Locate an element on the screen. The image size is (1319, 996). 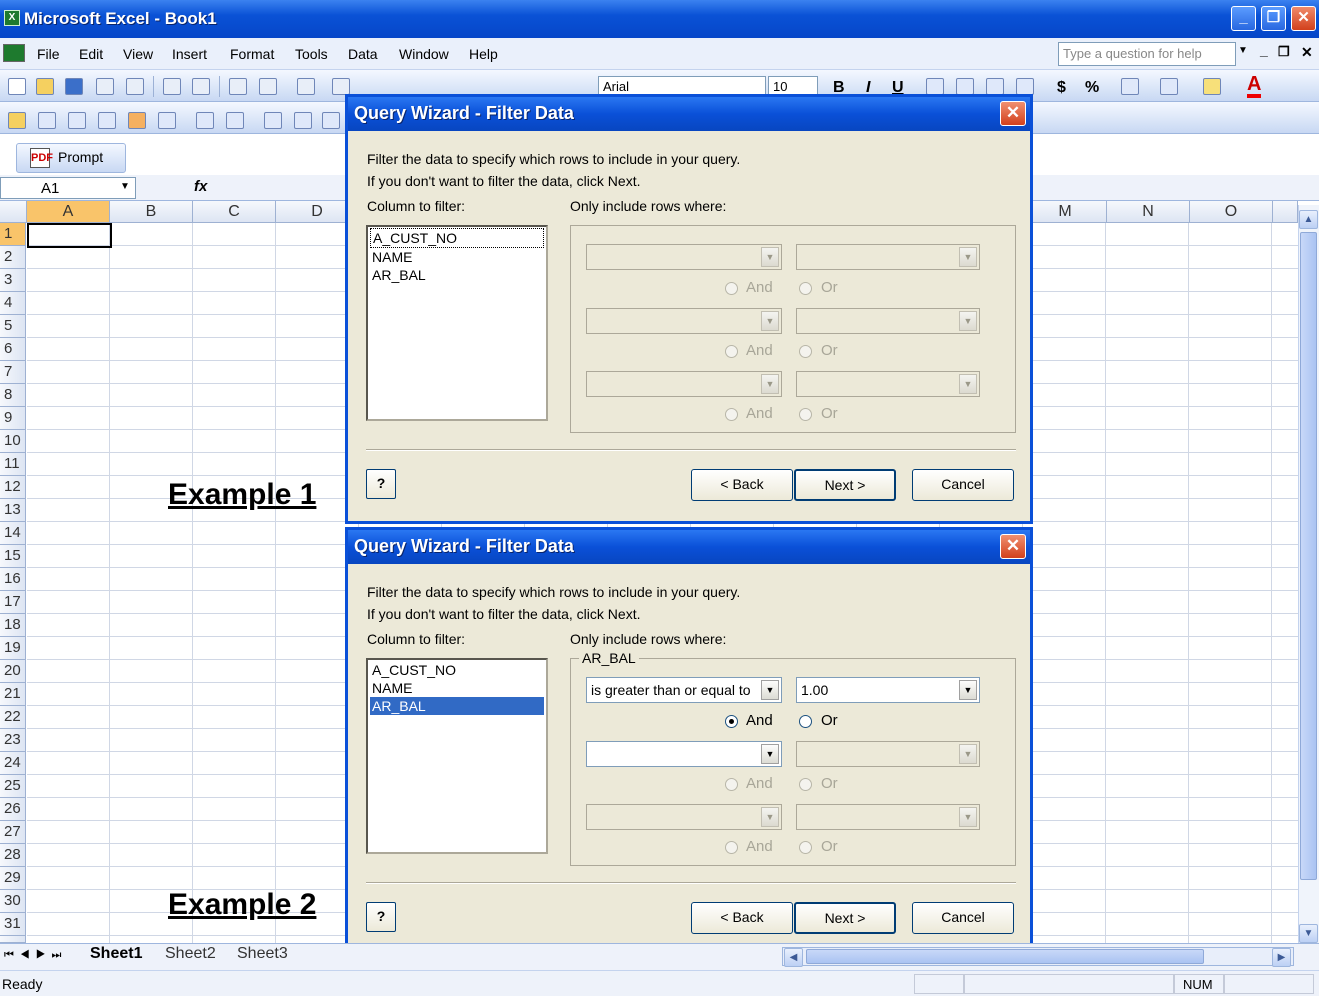
row-header: 8 is located at coordinates (13, 395).